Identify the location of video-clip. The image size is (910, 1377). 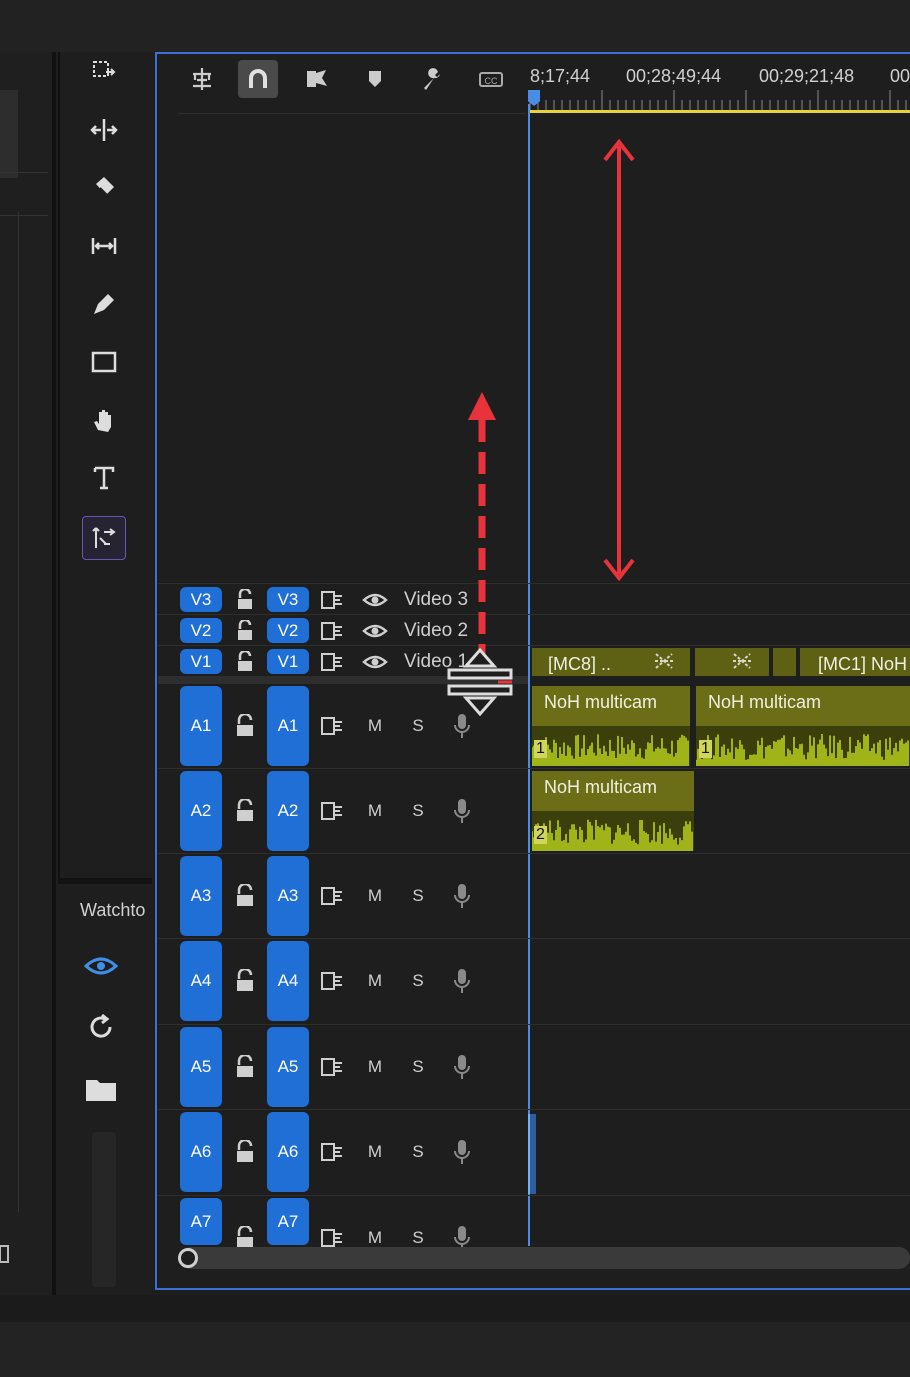
(784, 662).